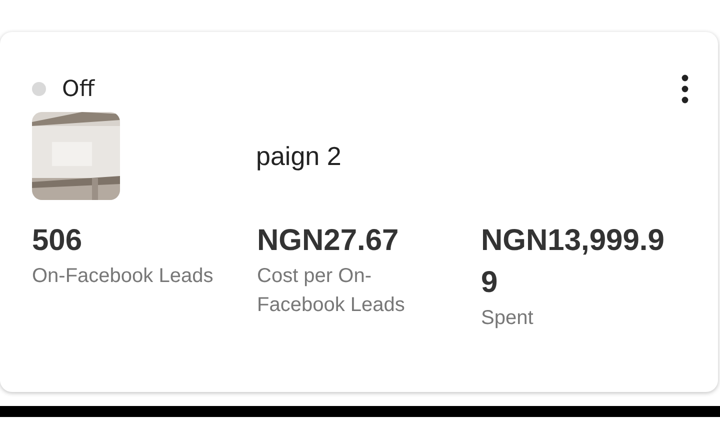  I want to click on metric-value: NGN27.67, so click(328, 241).